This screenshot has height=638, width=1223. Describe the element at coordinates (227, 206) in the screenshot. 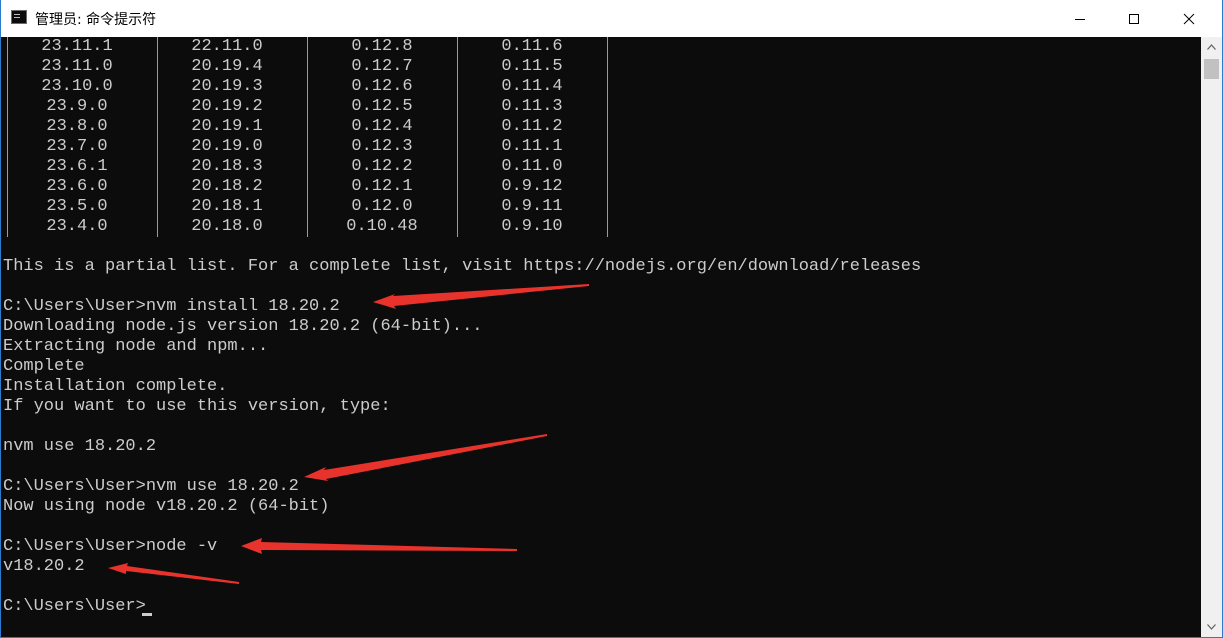

I see `version-cell: 20.18.1` at that location.